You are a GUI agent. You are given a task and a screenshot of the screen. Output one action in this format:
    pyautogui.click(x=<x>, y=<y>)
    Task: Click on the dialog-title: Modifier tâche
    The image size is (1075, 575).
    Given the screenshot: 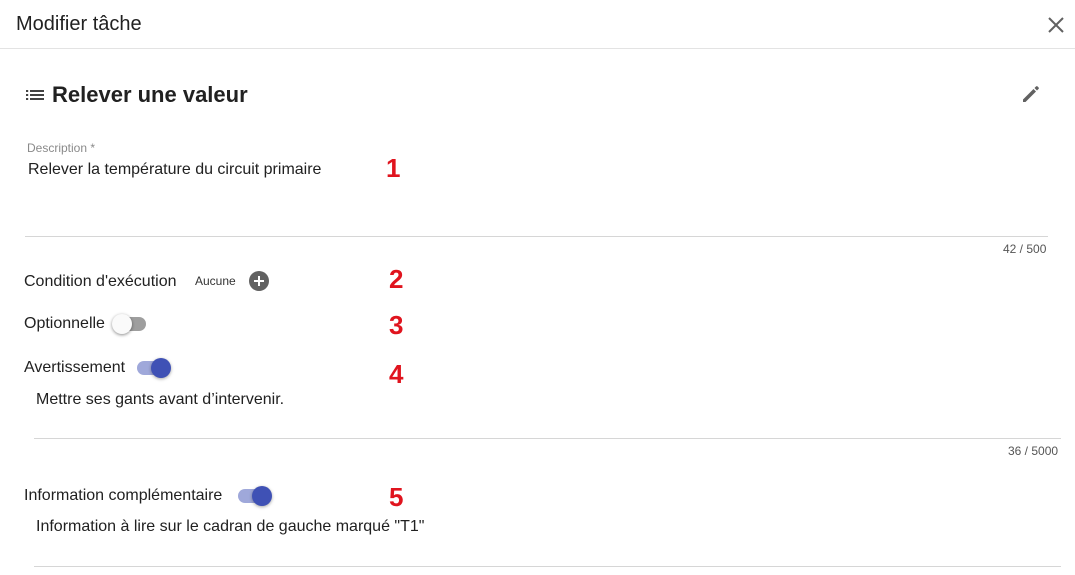 What is the action you would take?
    pyautogui.click(x=79, y=24)
    